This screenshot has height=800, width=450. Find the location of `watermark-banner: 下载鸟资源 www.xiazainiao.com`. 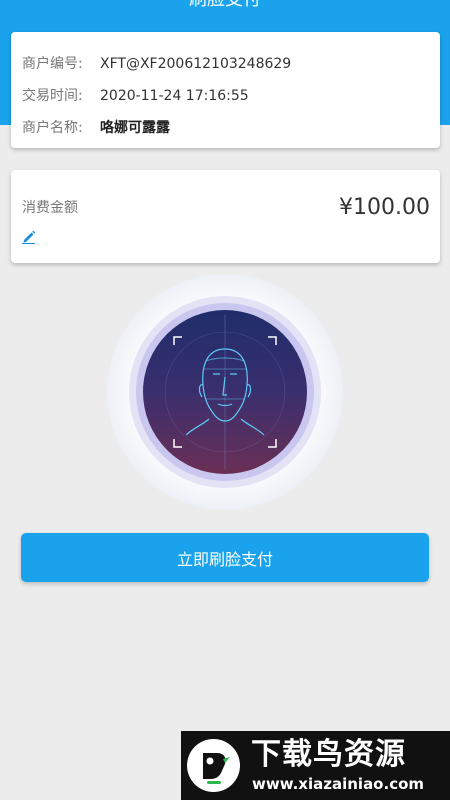

watermark-banner: 下载鸟资源 www.xiazainiao.com is located at coordinates (315, 765).